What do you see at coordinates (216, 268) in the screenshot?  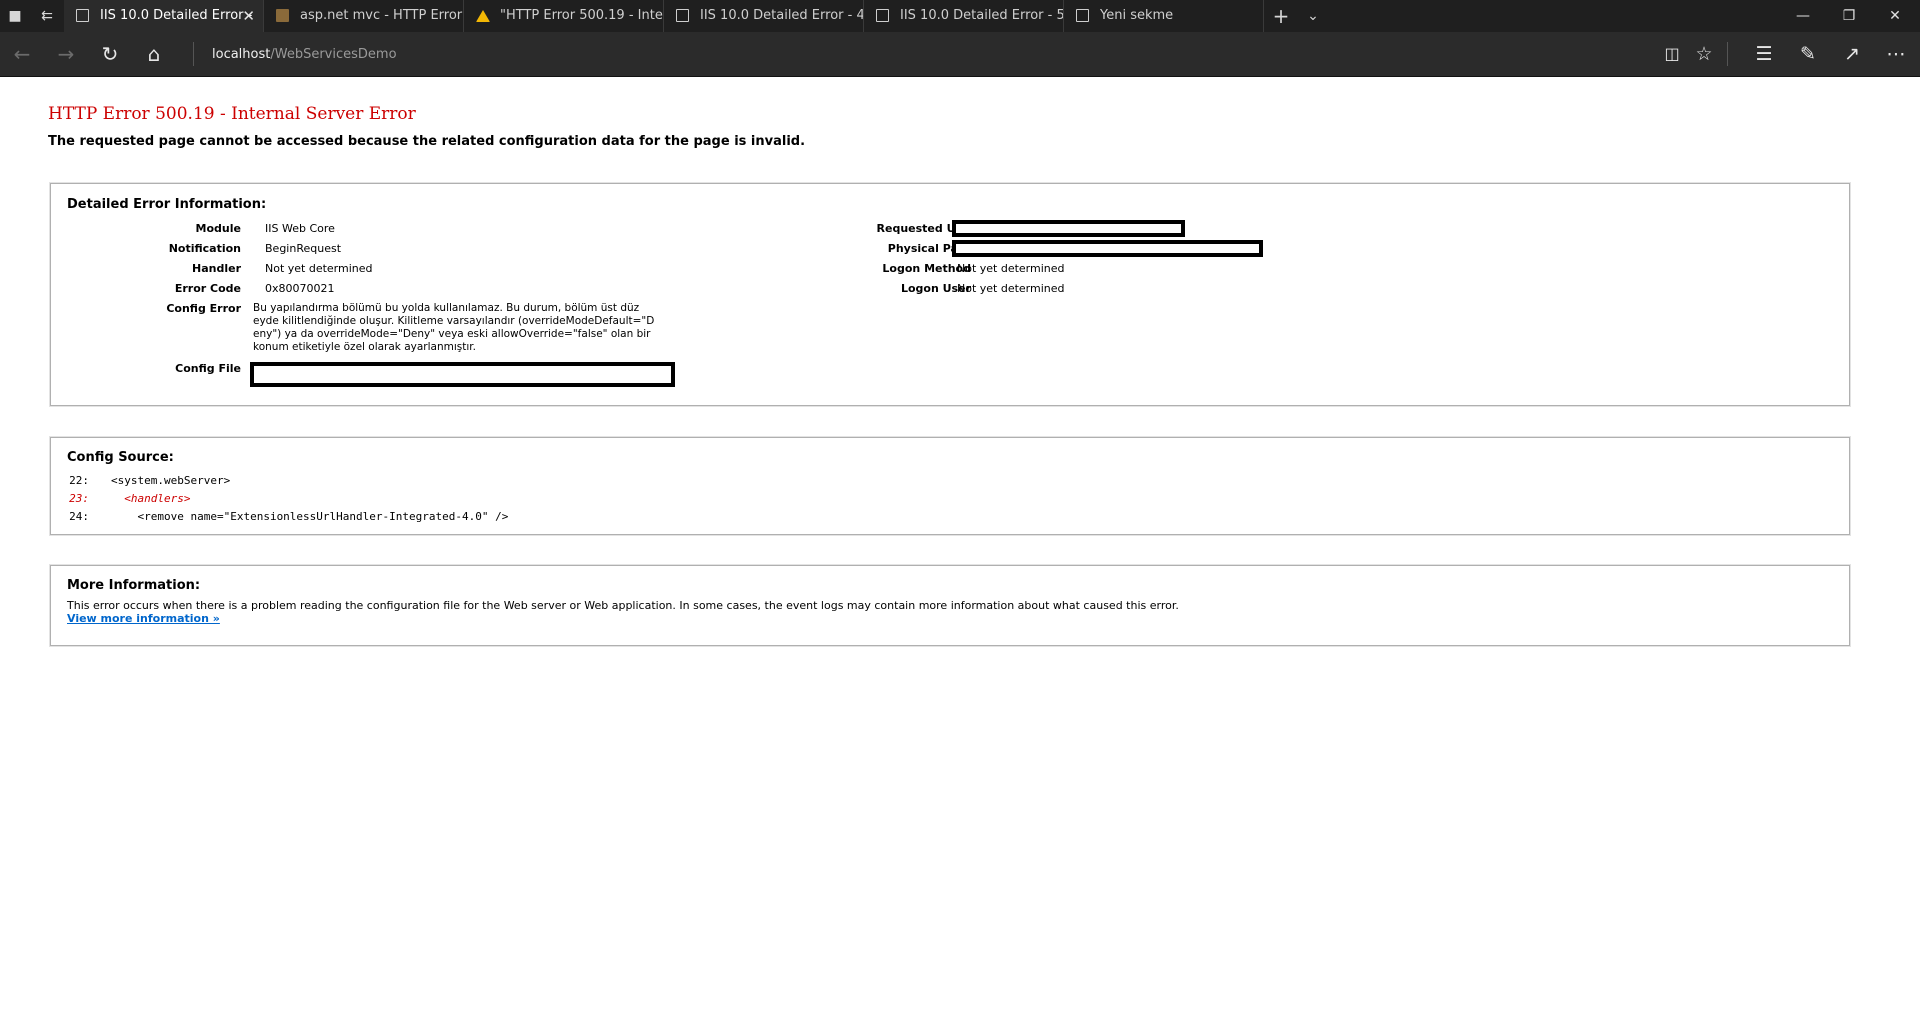 I see `handler-label: Handler` at bounding box center [216, 268].